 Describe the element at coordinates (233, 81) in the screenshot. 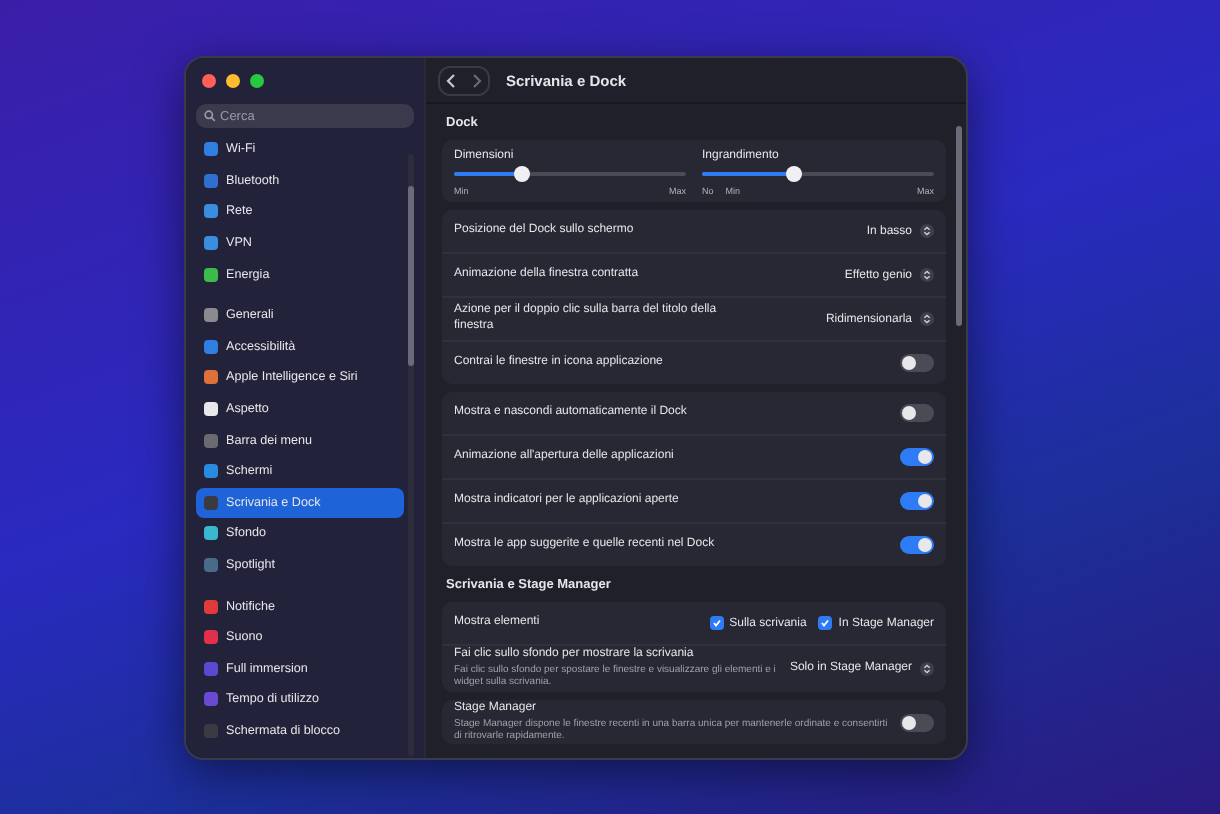

I see `minimize-button` at that location.